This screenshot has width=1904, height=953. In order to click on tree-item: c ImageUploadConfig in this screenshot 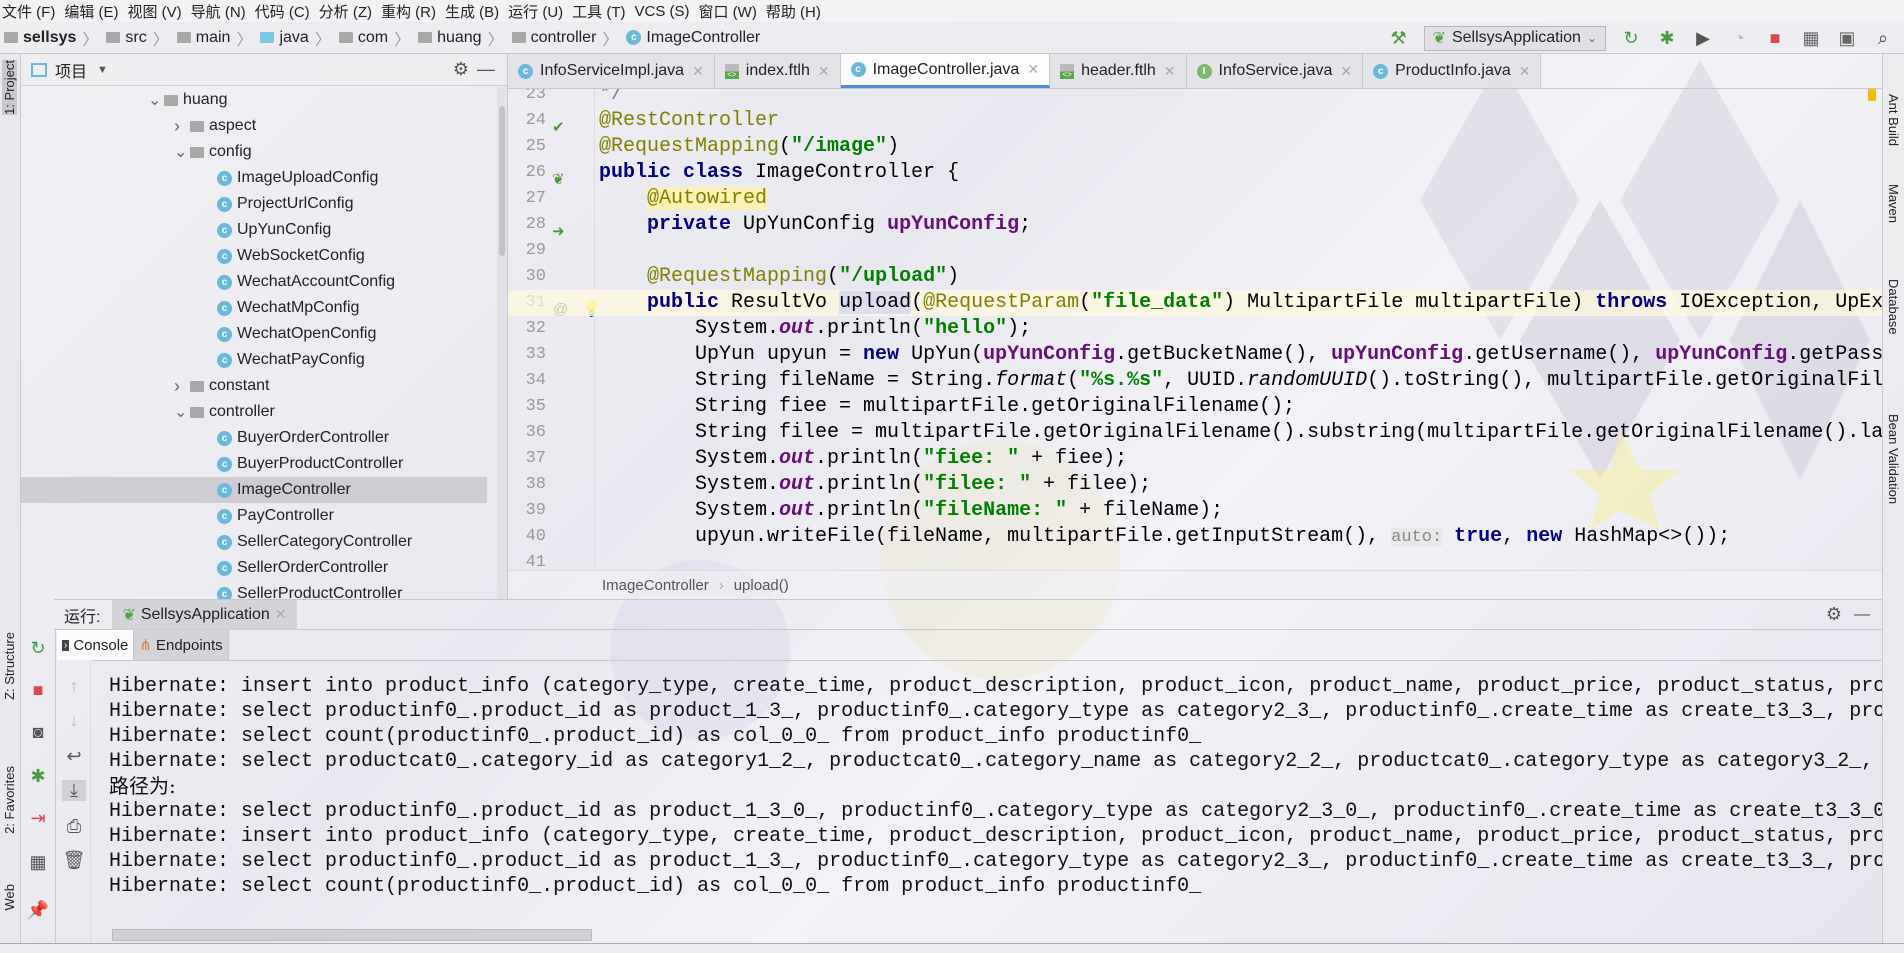, I will do `click(254, 178)`.